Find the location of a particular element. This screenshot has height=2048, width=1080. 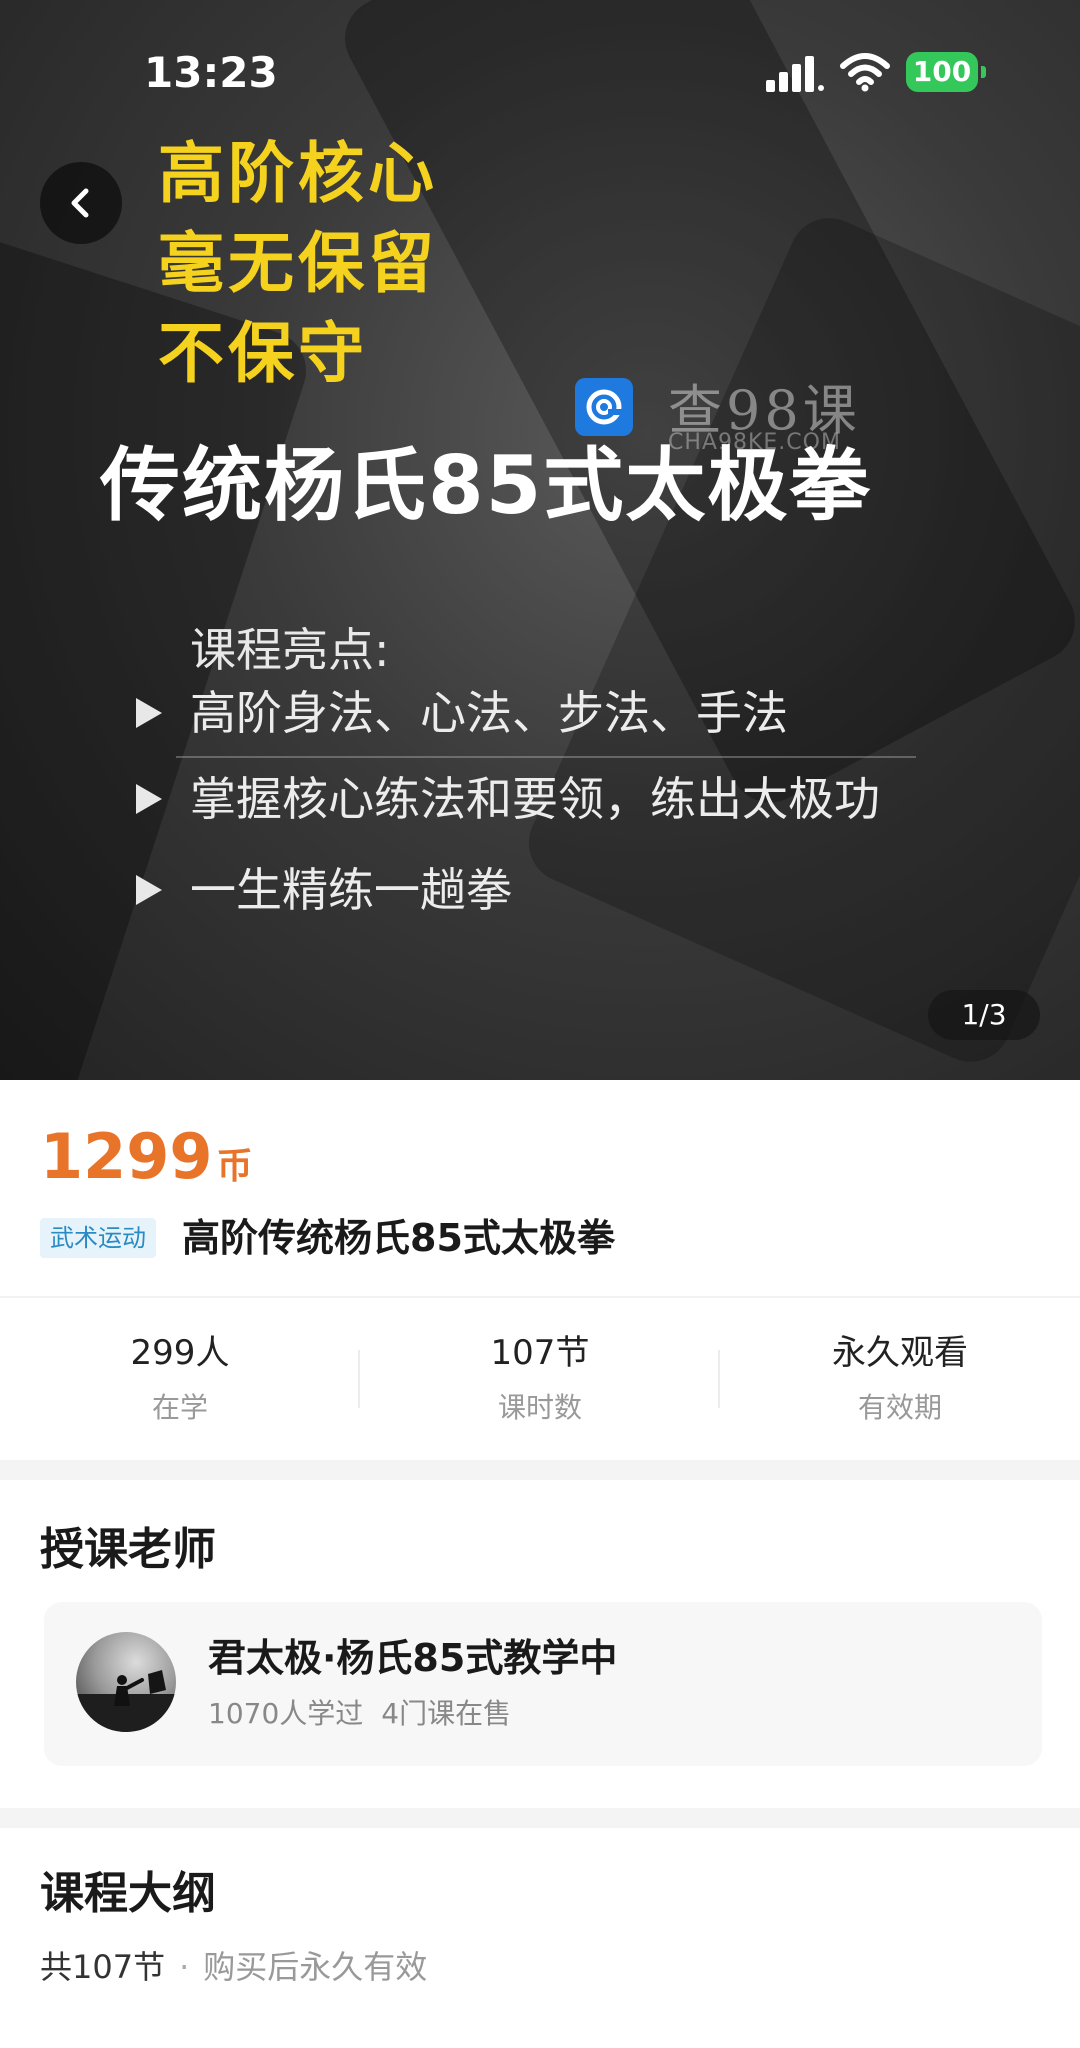

highlight-item: 掌握核心练法和要领，练出太极功 is located at coordinates (546, 799).